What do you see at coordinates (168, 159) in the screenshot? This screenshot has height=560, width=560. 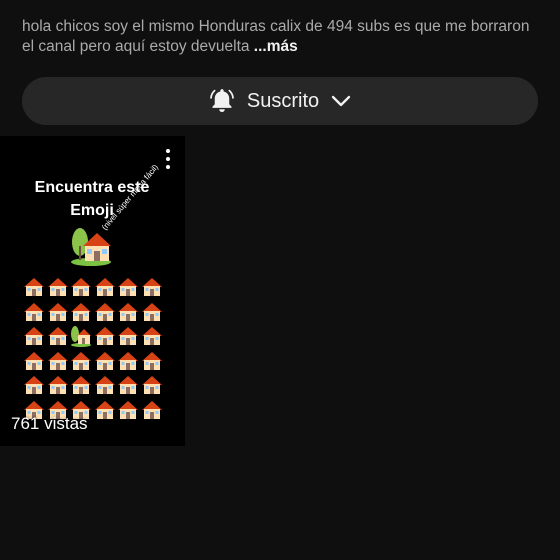 I see `more-options-icon` at bounding box center [168, 159].